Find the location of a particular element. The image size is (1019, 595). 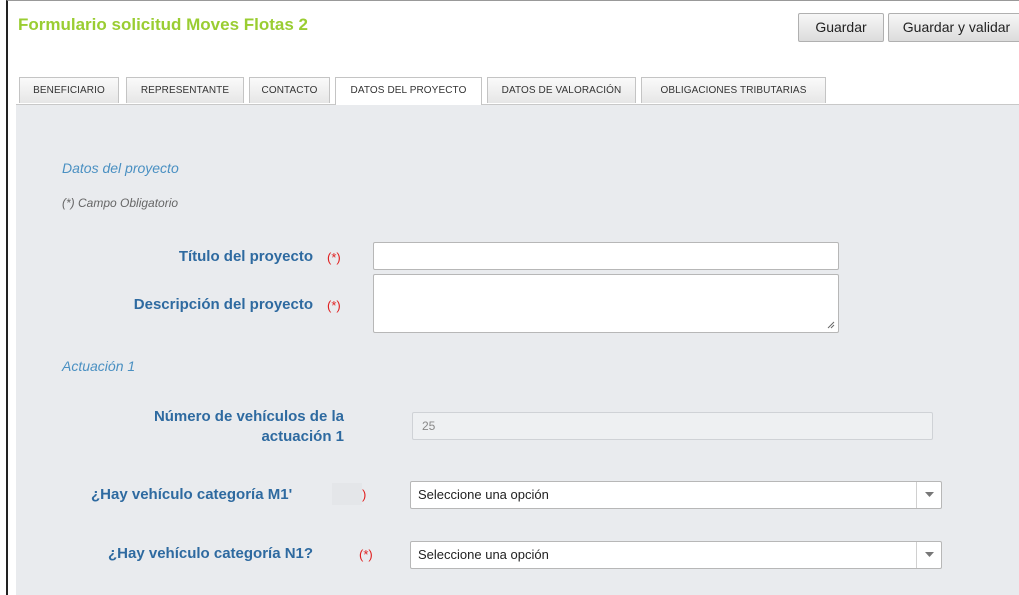

save-and-validate-button: Guardar y validar is located at coordinates (953, 27).